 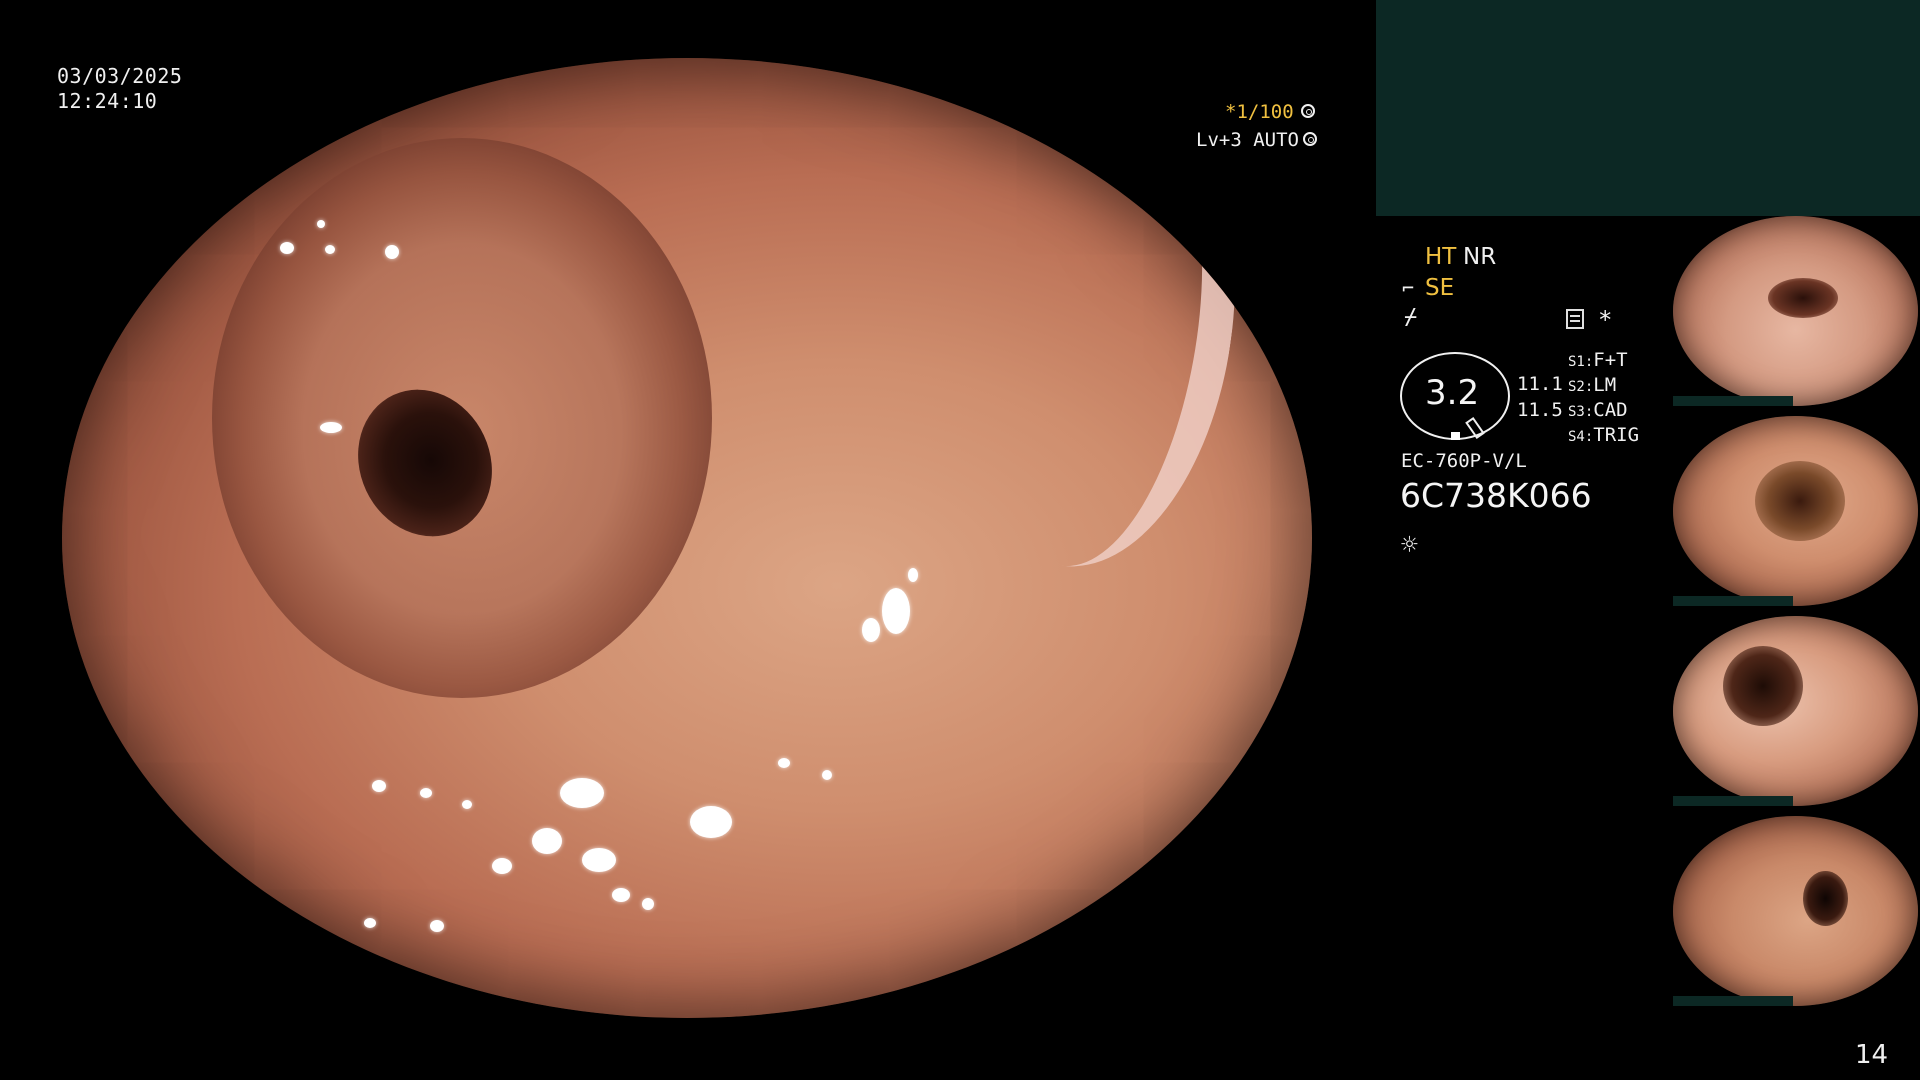 What do you see at coordinates (1455, 436) in the screenshot?
I see `zoom-marker` at bounding box center [1455, 436].